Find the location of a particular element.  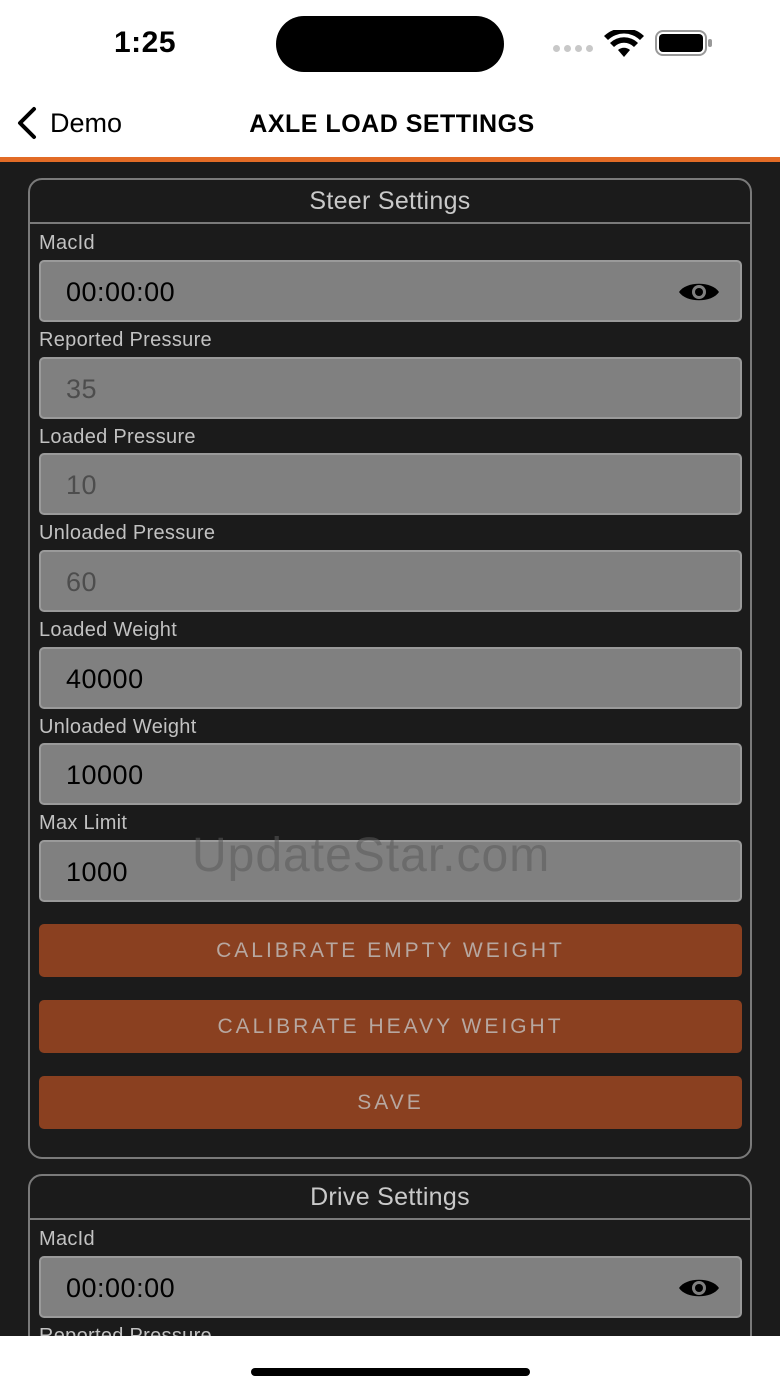

steer-unloaded-pressure-label: Unloaded Pressure is located at coordinates (127, 533).